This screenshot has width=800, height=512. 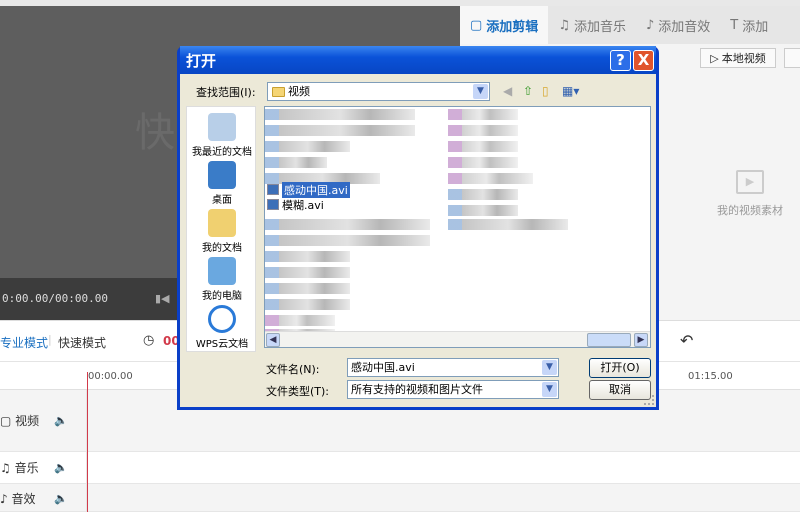 What do you see at coordinates (222, 319) in the screenshot?
I see `cloud-icon` at bounding box center [222, 319].